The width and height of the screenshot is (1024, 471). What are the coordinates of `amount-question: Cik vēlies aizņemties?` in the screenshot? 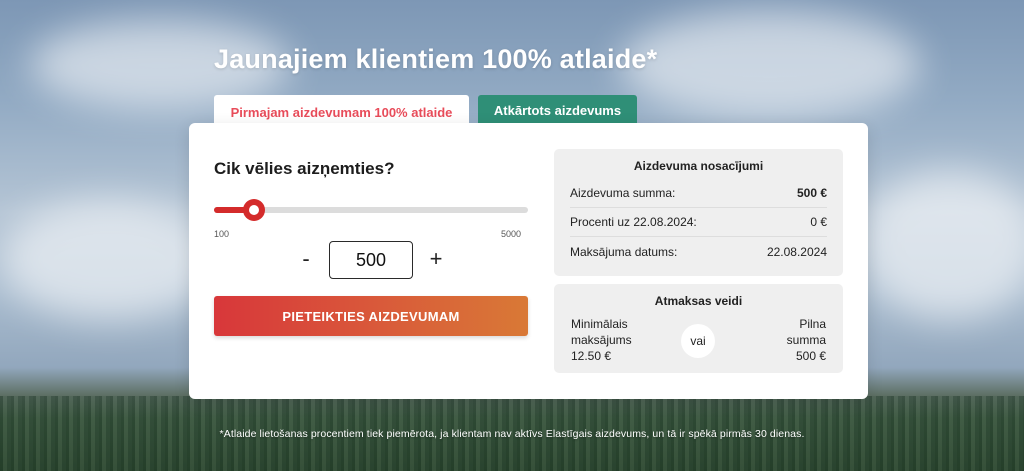 It's located at (304, 168).